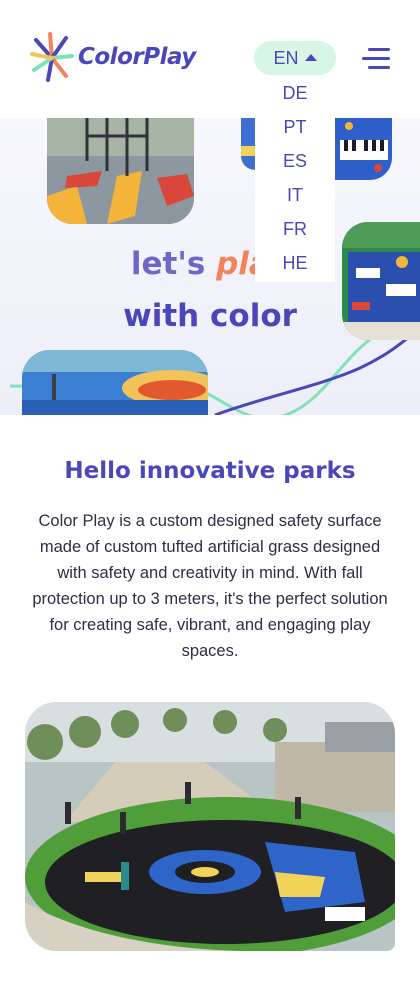  I want to click on hamburger-menu-icon, so click(376, 59).